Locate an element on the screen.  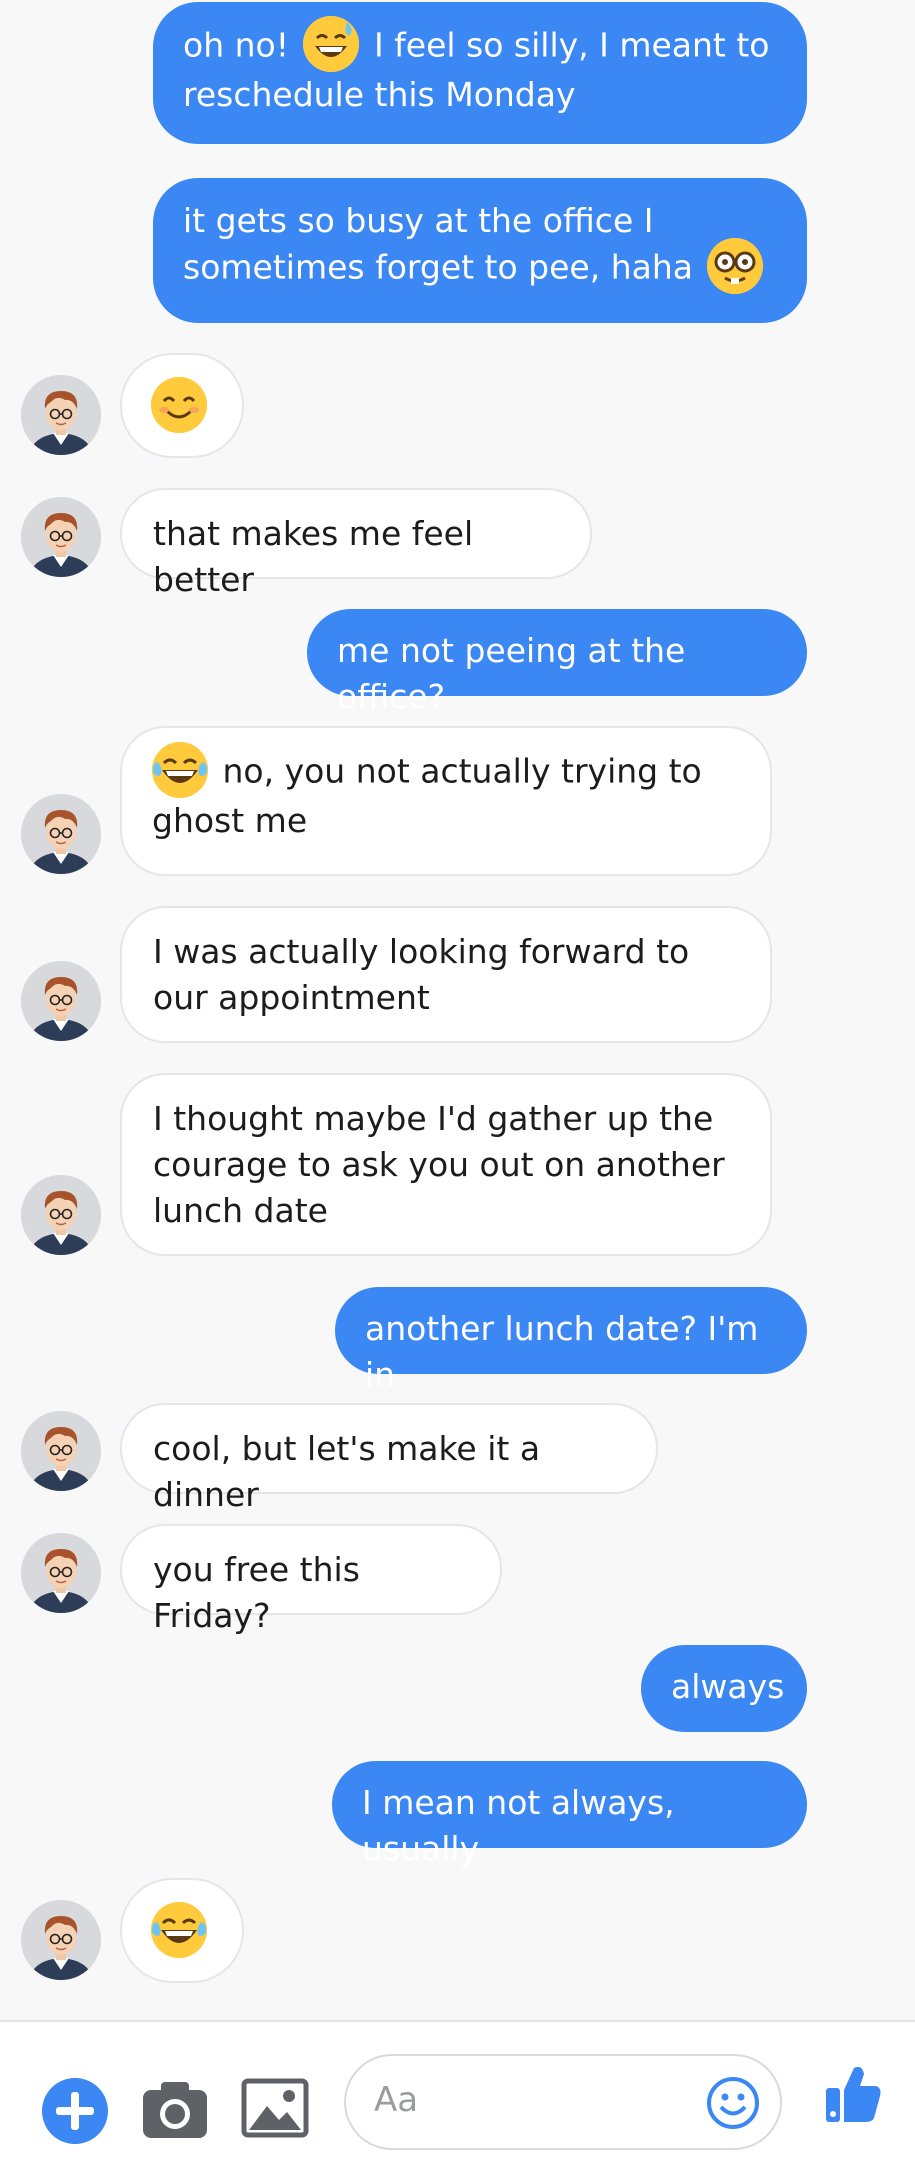
outgoing-message: always is located at coordinates (724, 1688).